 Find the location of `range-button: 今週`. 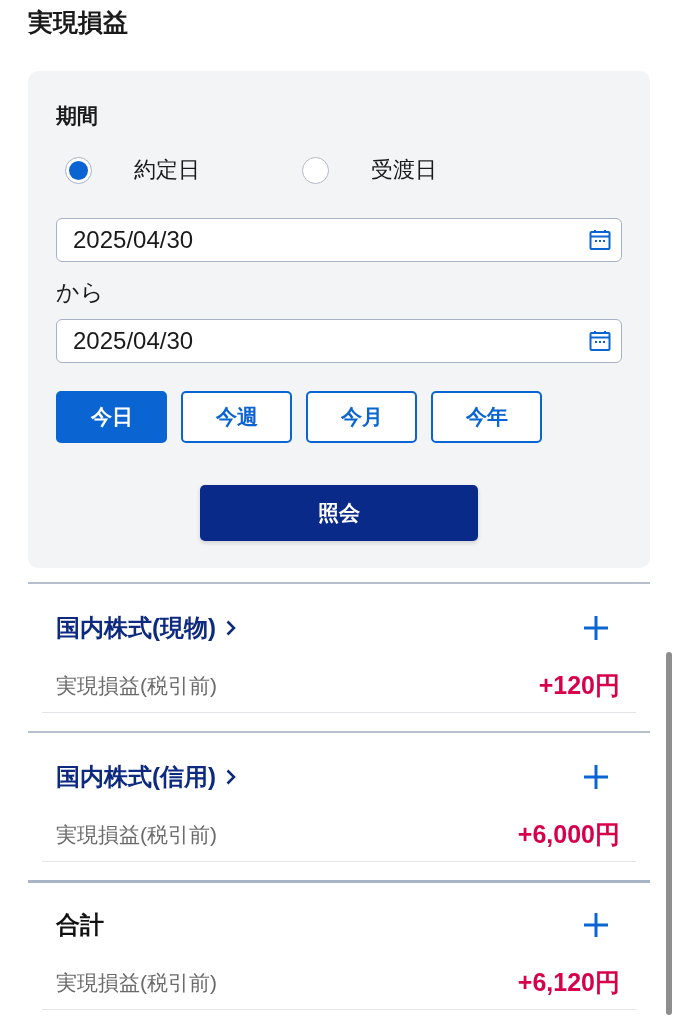

range-button: 今週 is located at coordinates (236, 417).